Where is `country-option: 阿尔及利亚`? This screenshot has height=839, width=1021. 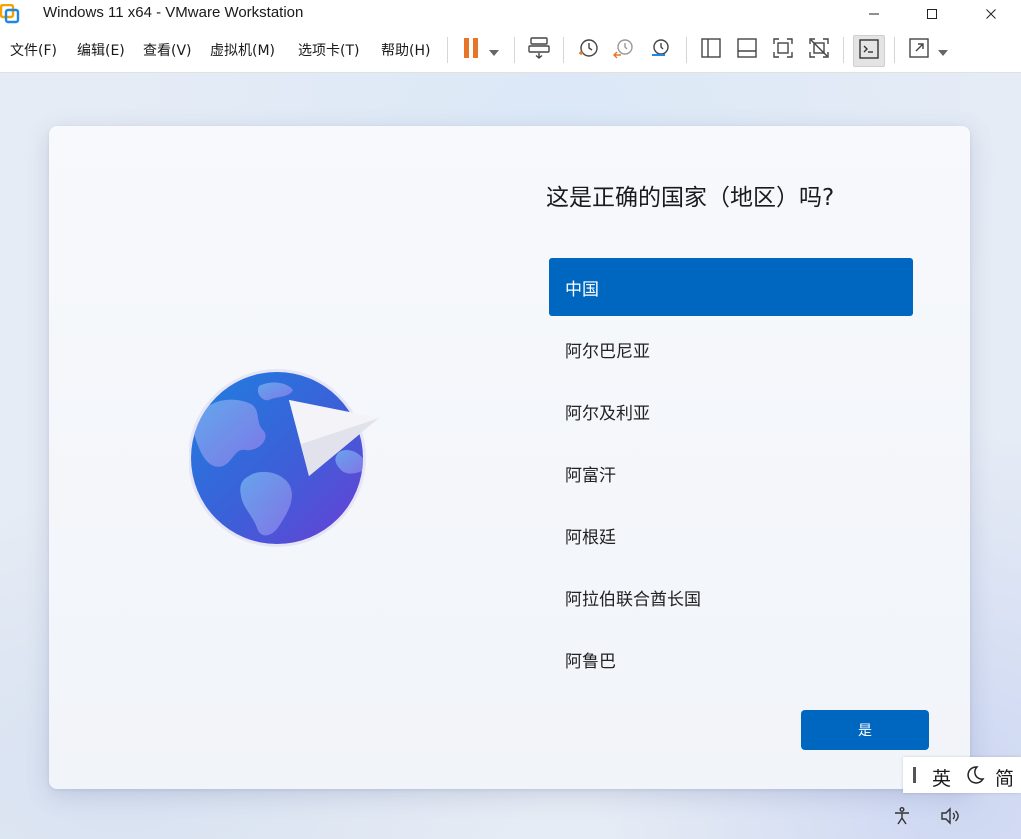 country-option: 阿尔及利亚 is located at coordinates (731, 411).